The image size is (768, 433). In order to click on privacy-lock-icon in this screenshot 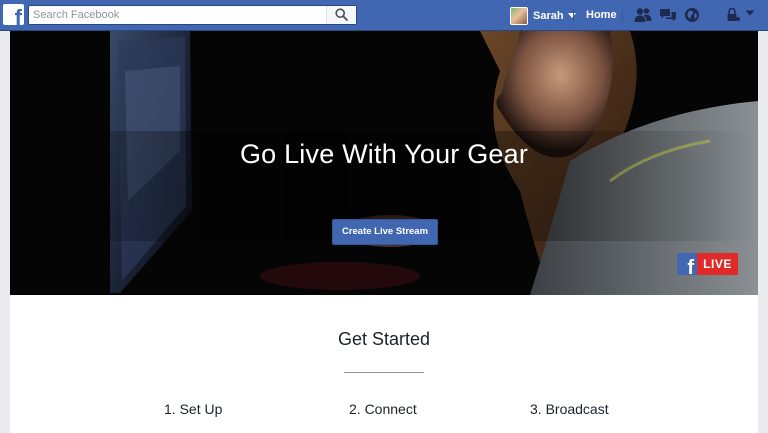, I will do `click(735, 15)`.